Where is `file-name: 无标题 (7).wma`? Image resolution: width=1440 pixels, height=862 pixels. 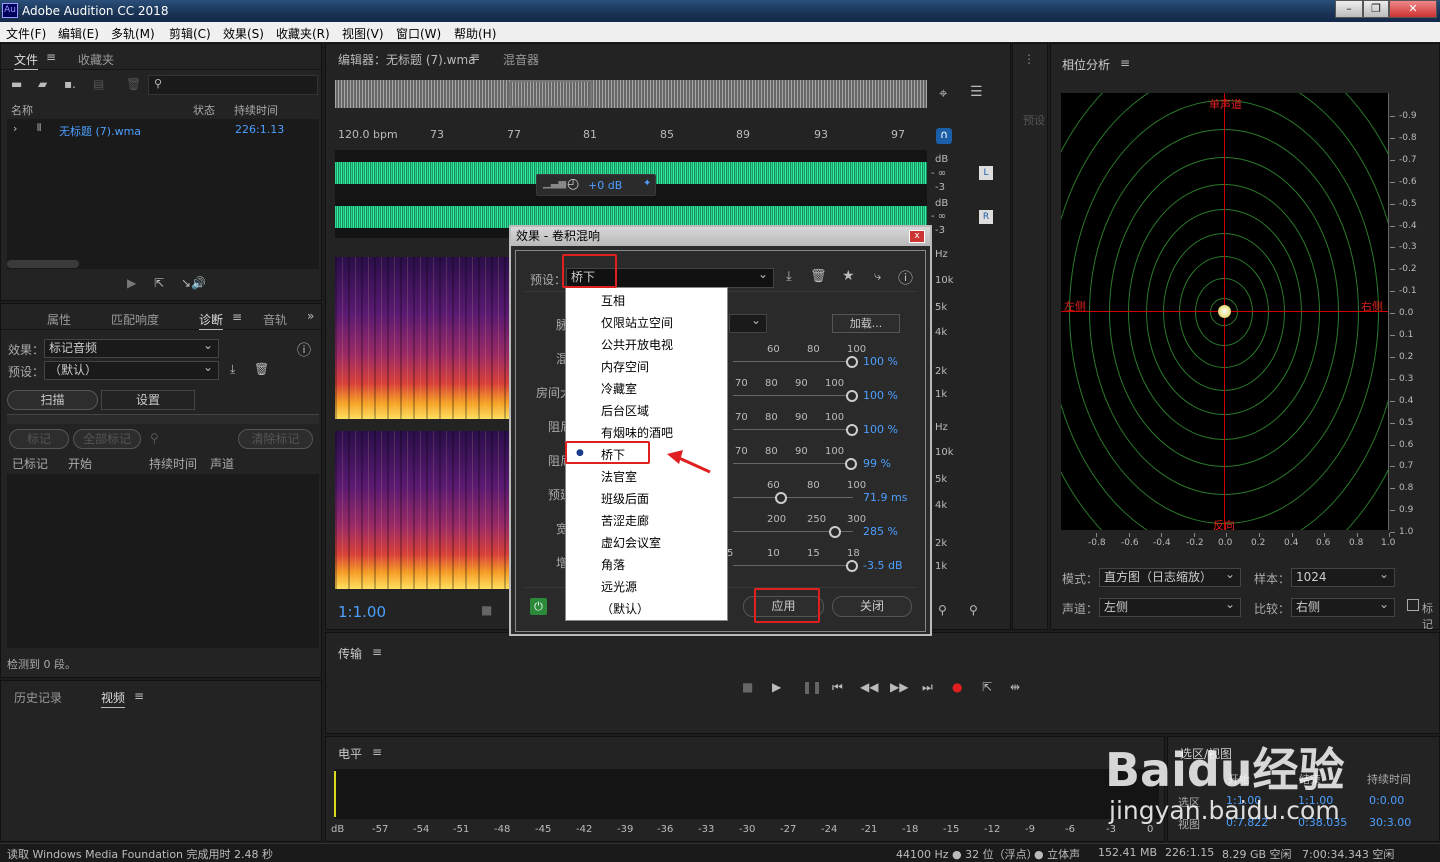
file-name: 无标题 (7).wma is located at coordinates (100, 131).